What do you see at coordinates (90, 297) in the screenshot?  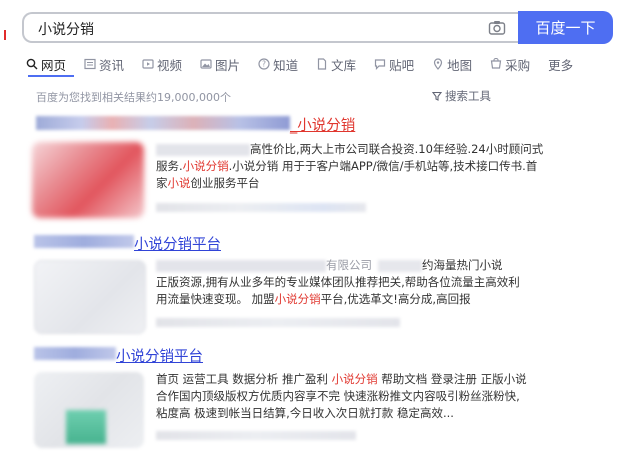 I see `result-2-thumbnail` at bounding box center [90, 297].